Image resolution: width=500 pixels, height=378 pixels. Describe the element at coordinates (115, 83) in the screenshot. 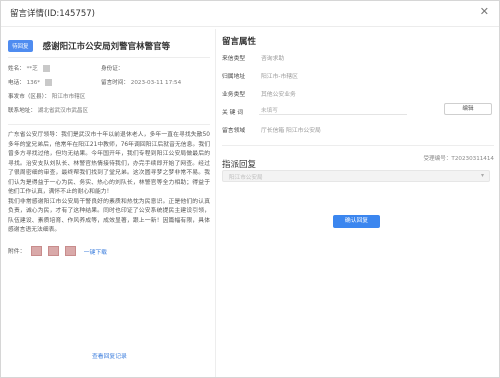

I see `time-label: 留言时间：` at that location.